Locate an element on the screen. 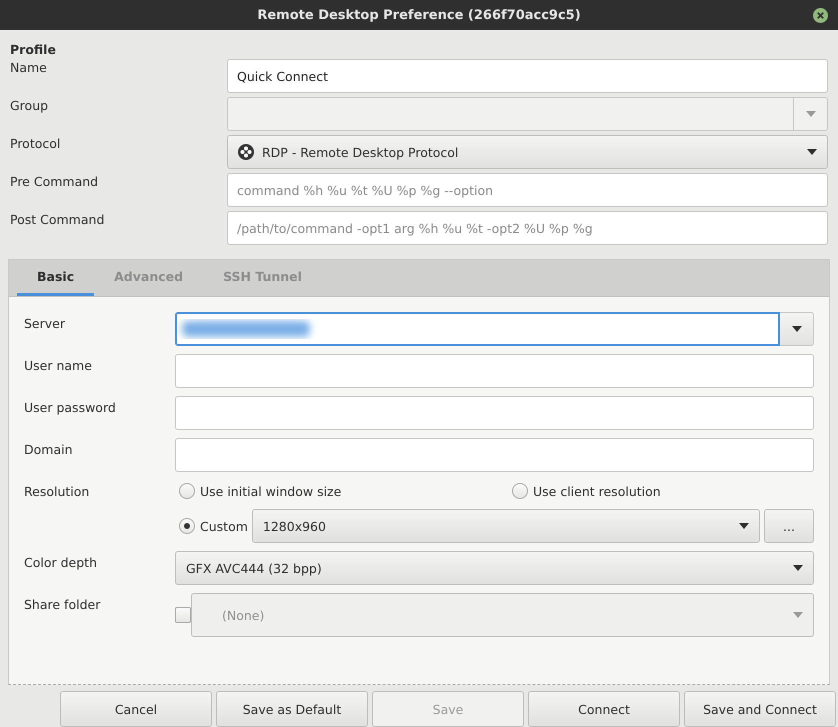 This screenshot has height=727, width=838. field-label: Resolution is located at coordinates (57, 491).